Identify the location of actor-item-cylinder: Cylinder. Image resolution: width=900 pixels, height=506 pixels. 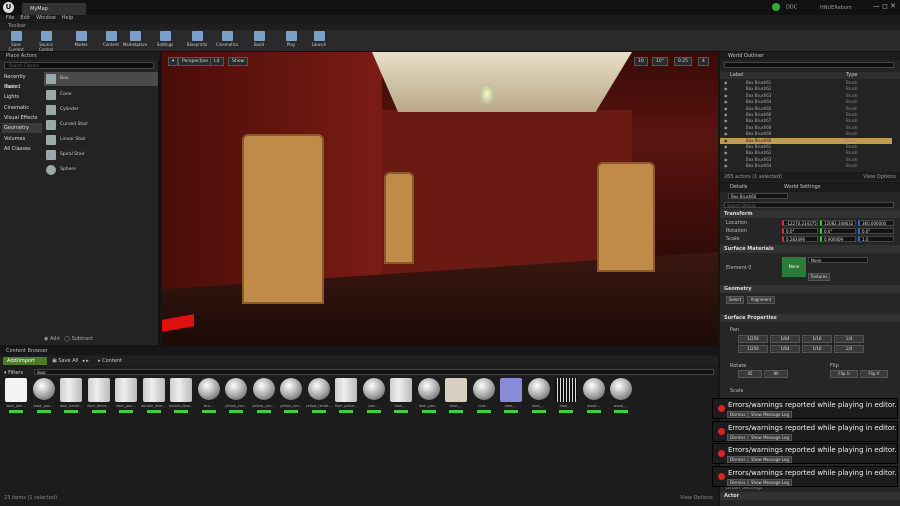
(101, 110).